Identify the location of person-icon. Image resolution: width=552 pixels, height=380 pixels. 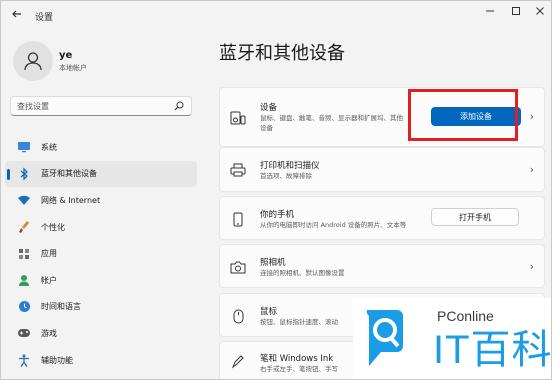
(24, 280).